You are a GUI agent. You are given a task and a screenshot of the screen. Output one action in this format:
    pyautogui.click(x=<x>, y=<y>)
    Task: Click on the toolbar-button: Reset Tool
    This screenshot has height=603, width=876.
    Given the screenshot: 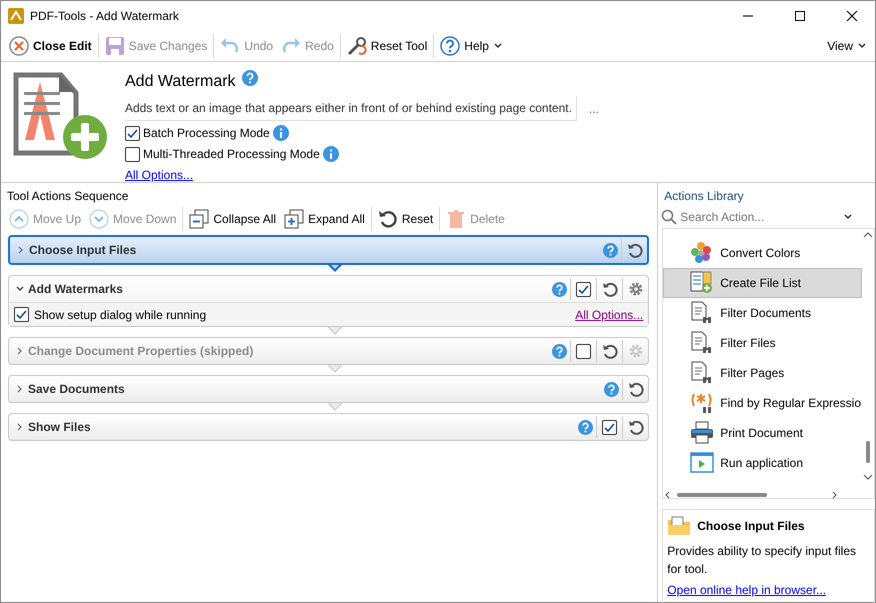 What is the action you would take?
    pyautogui.click(x=387, y=46)
    